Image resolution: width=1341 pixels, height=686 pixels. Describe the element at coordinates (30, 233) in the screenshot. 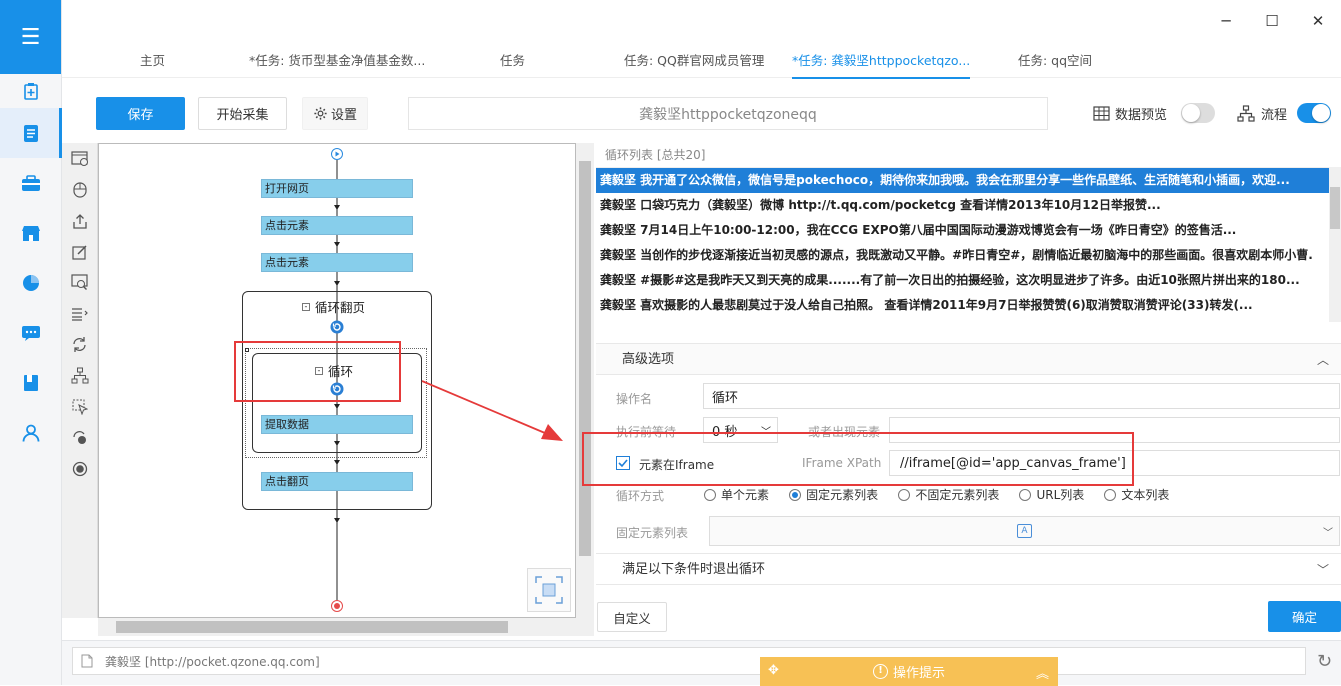

I see `store-icon` at that location.